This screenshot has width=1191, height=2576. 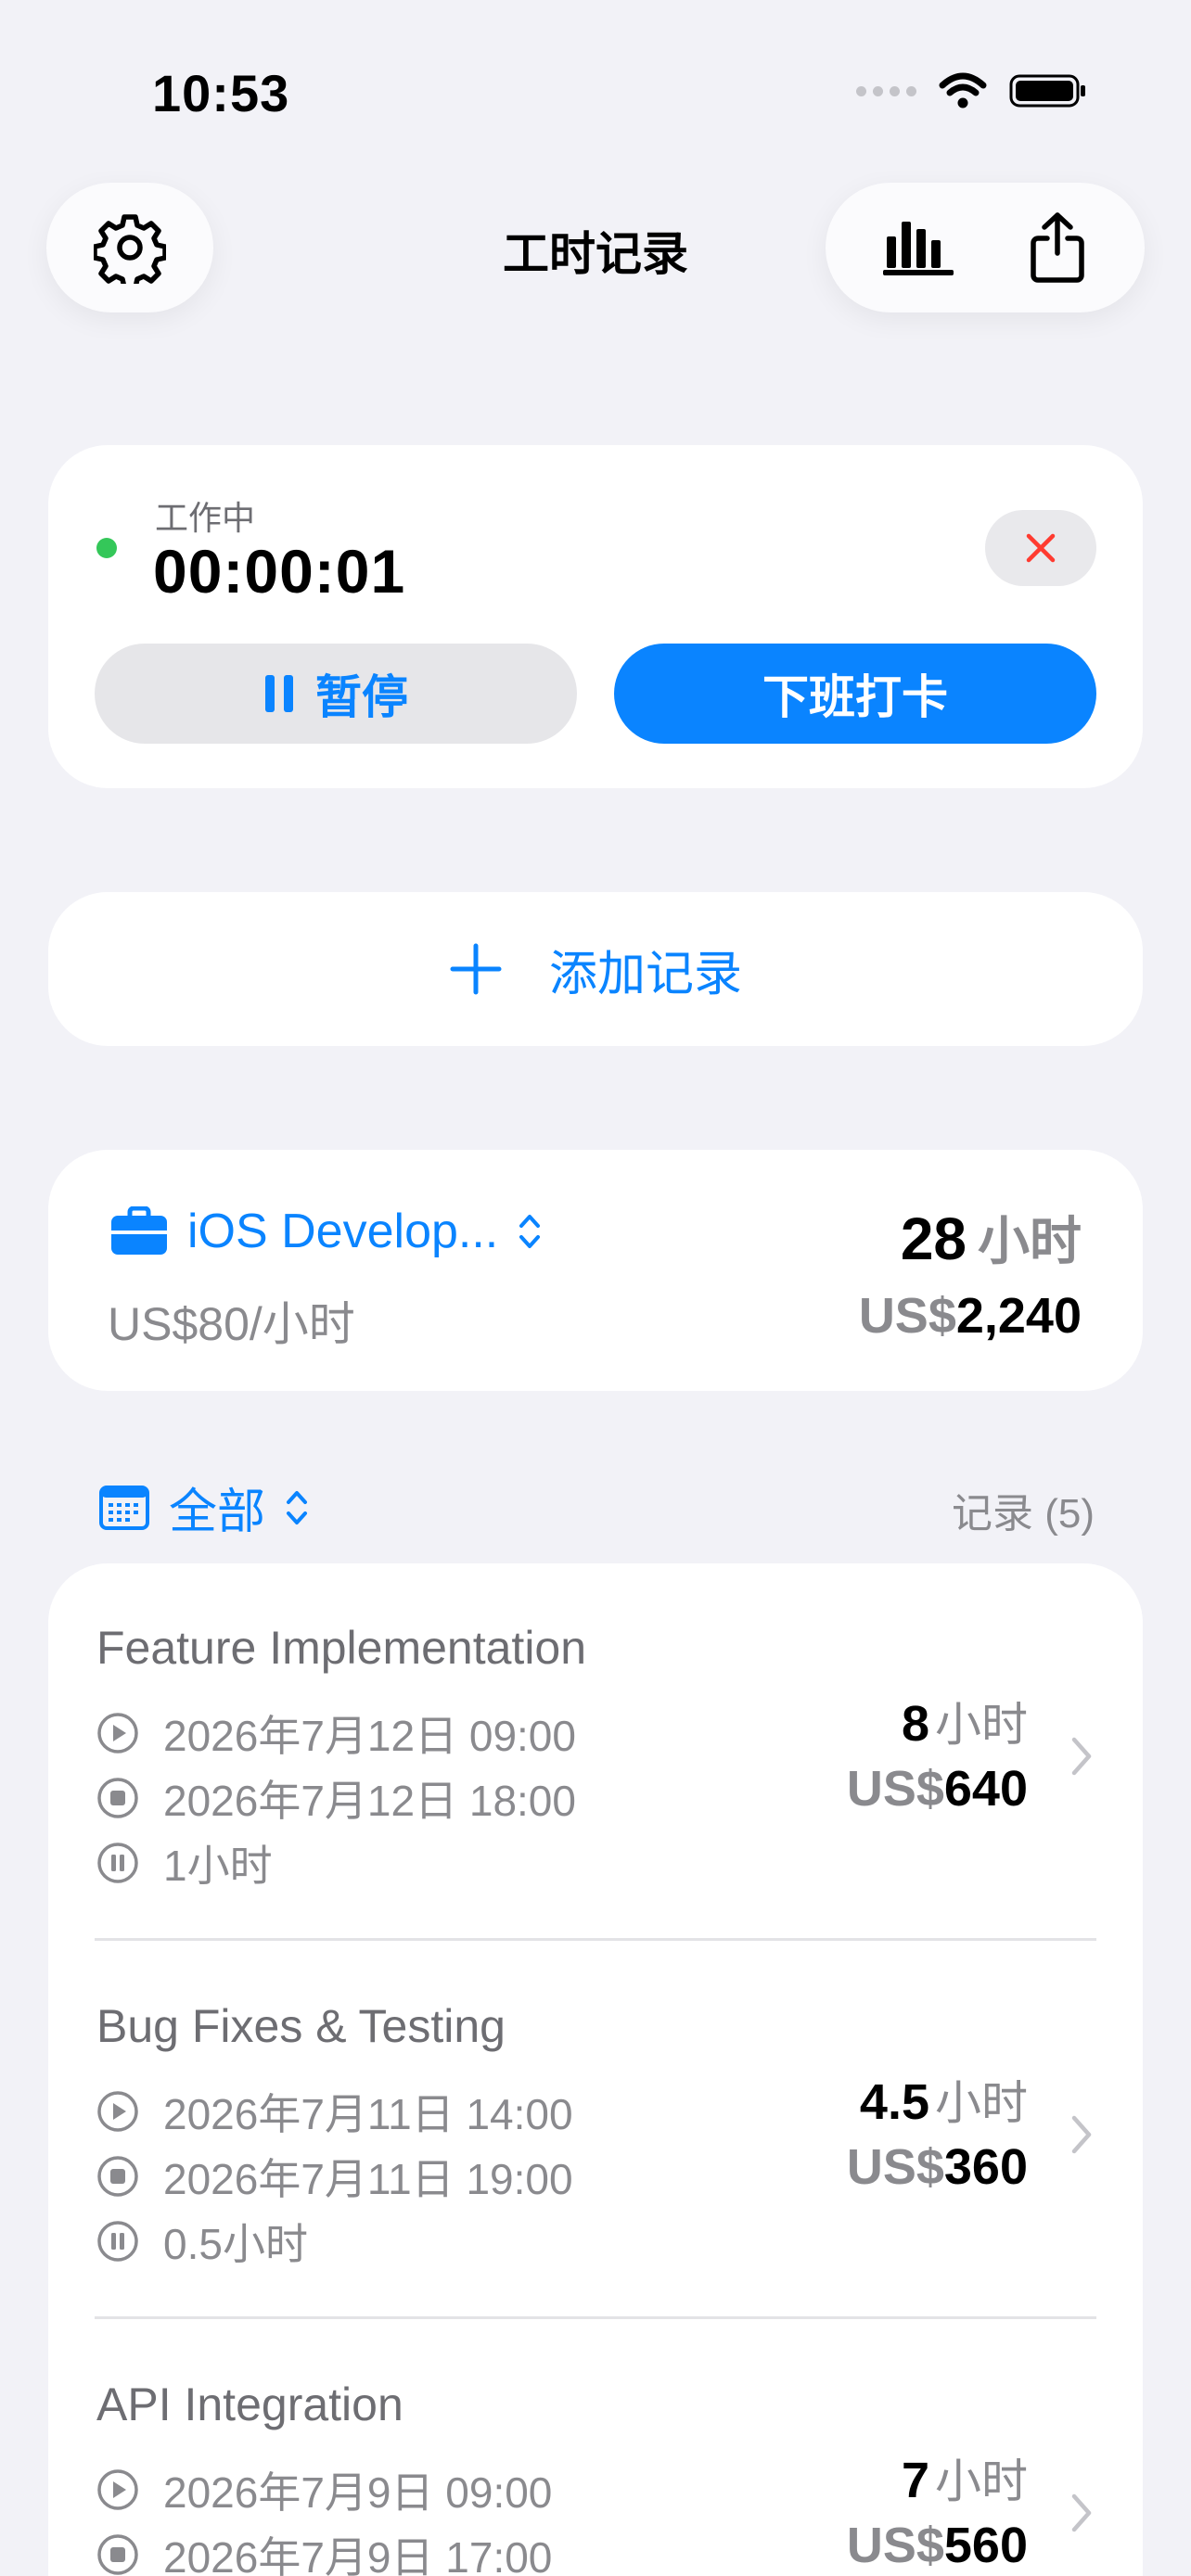 I want to click on status-icons, so click(x=971, y=90).